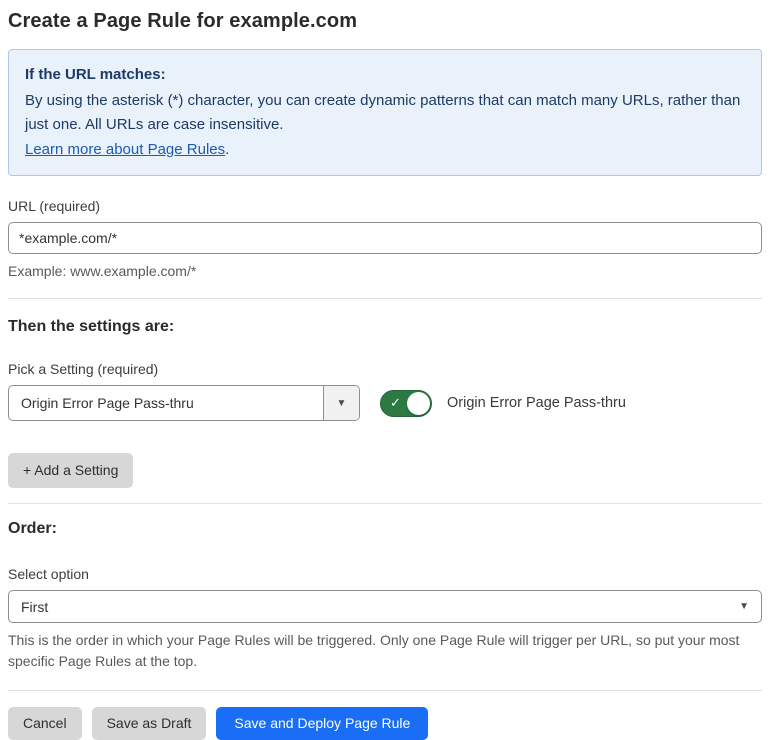 The image size is (770, 740). I want to click on setting-dropdown-button: ▼, so click(341, 403).